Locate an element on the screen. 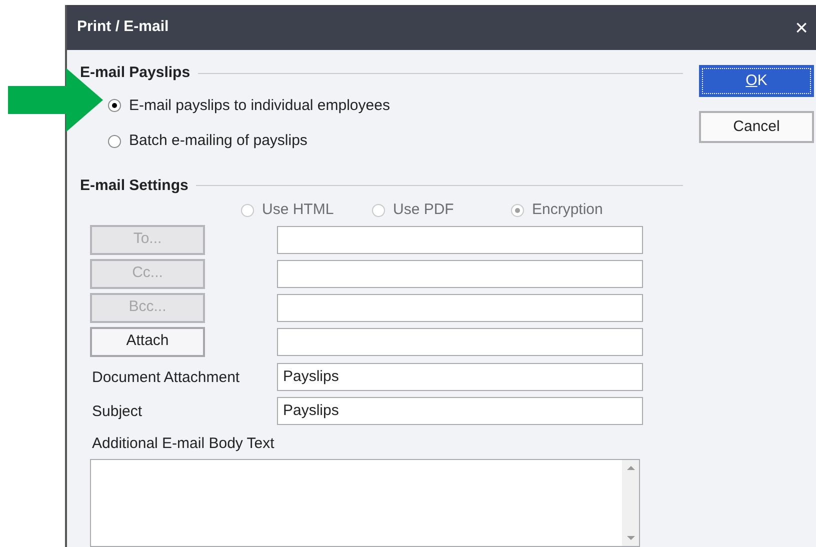 This screenshot has height=547, width=816. dialog-button: Cancel is located at coordinates (756, 127).